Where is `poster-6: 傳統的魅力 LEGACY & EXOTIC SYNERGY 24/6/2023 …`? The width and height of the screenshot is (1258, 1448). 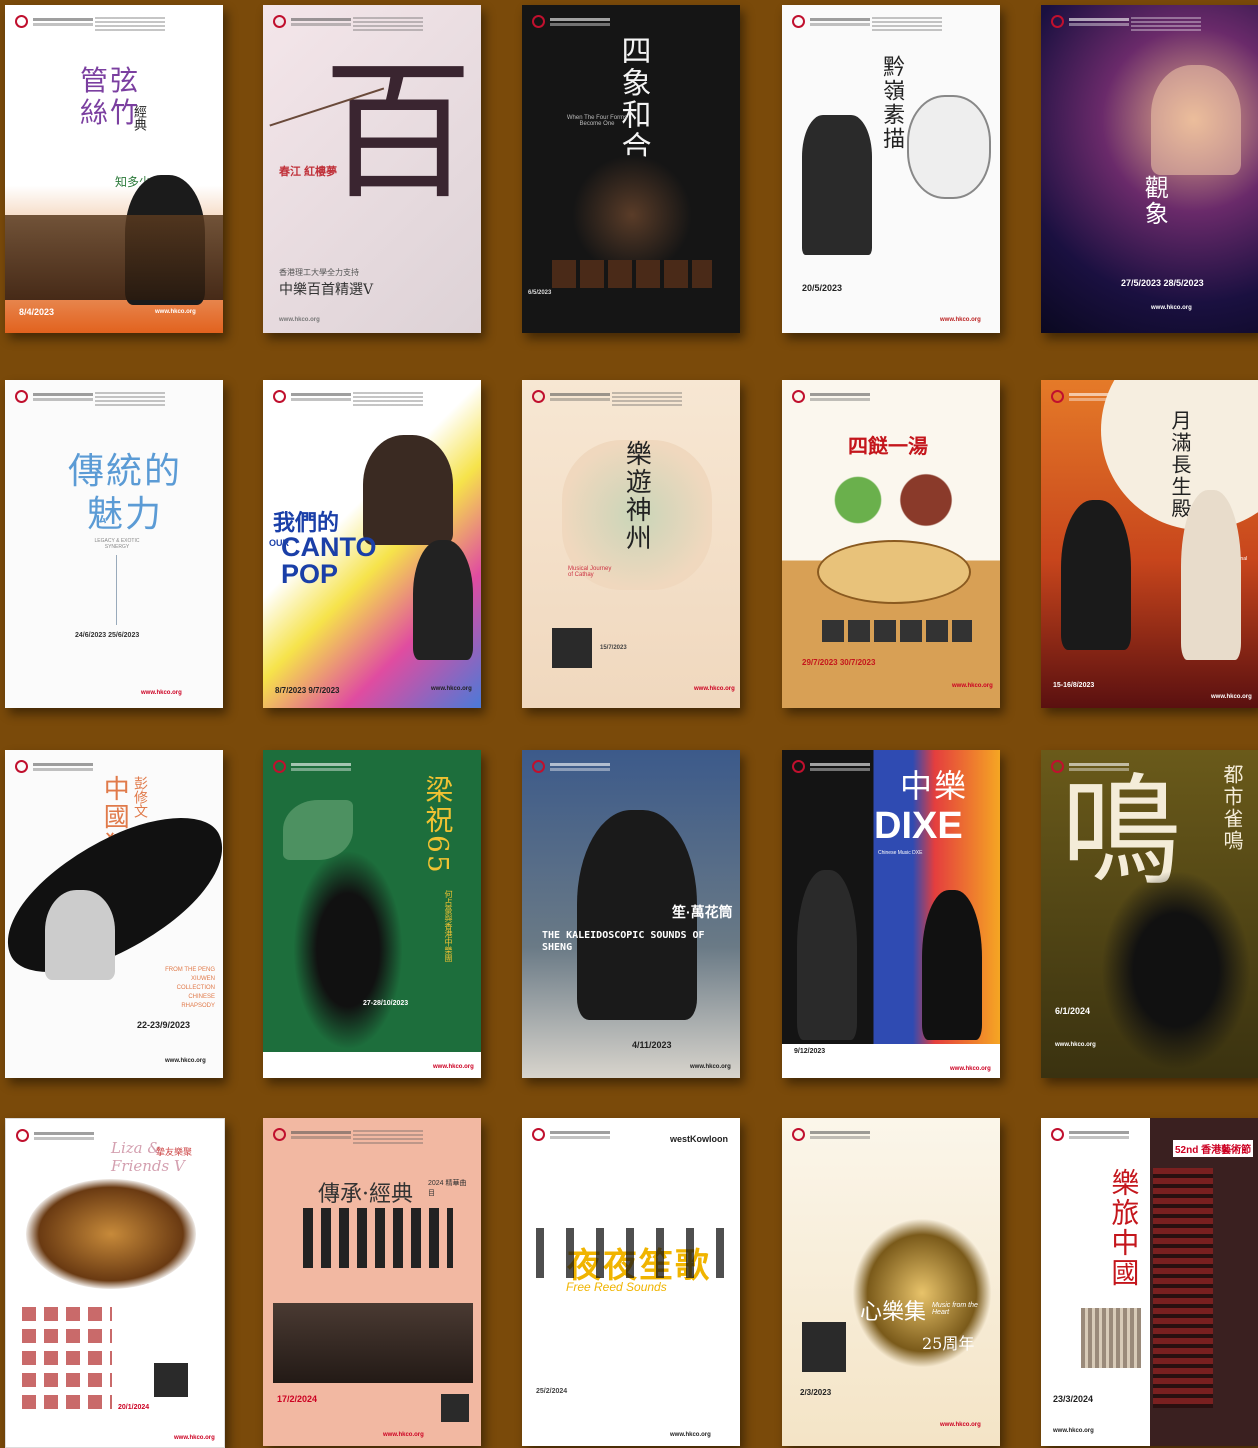 poster-6: 傳統的魅力 LEGACY & EXOTIC SYNERGY 24/6/2023 … is located at coordinates (114, 544).